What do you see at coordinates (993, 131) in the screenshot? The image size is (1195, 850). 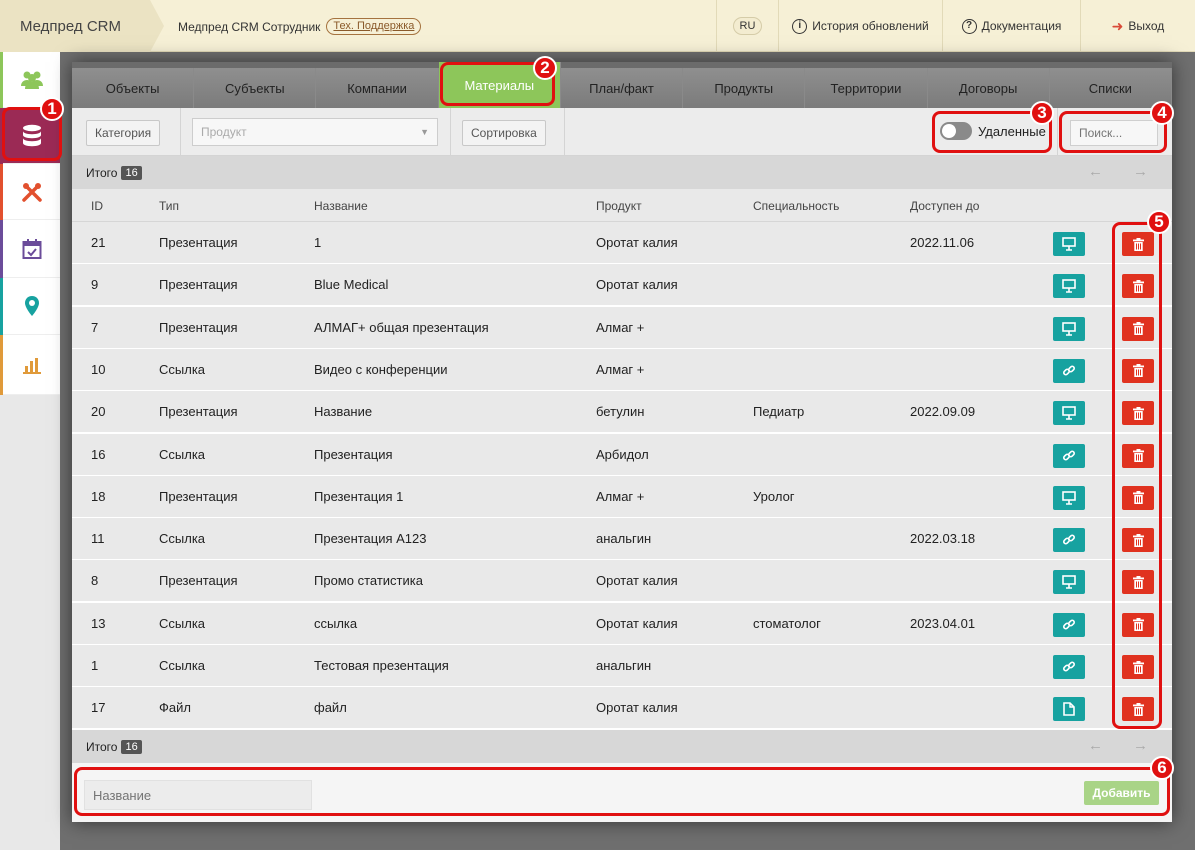 I see `deleted-toggle: Удаленные` at bounding box center [993, 131].